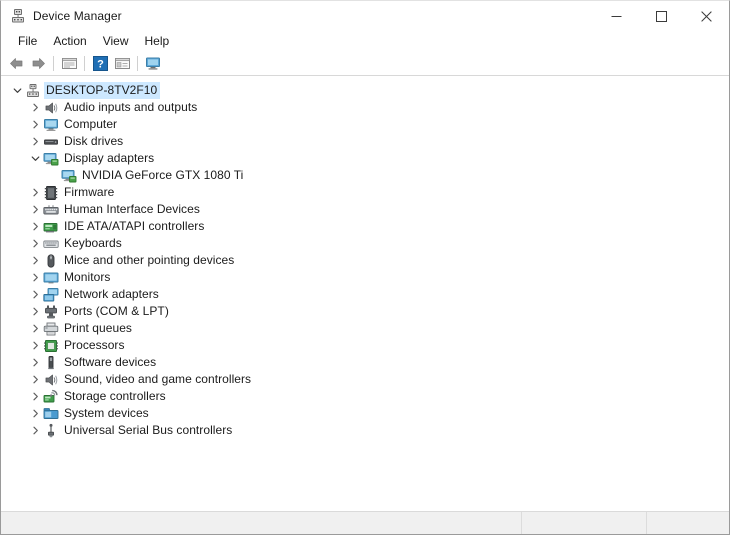  I want to click on software-device-icon, so click(51, 363).